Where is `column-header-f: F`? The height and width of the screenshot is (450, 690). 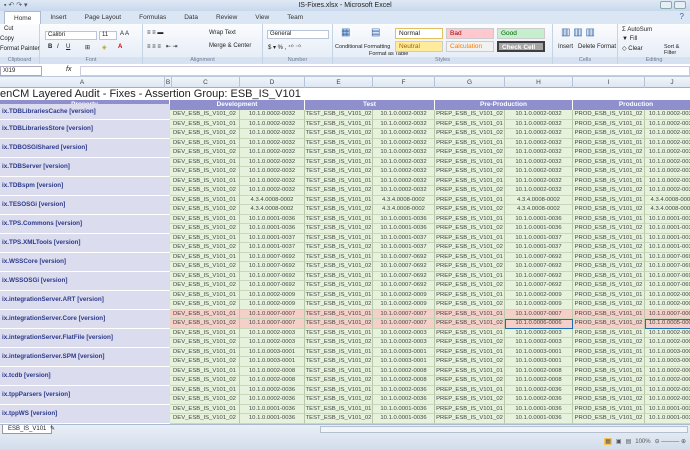 column-header-f: F is located at coordinates (404, 82).